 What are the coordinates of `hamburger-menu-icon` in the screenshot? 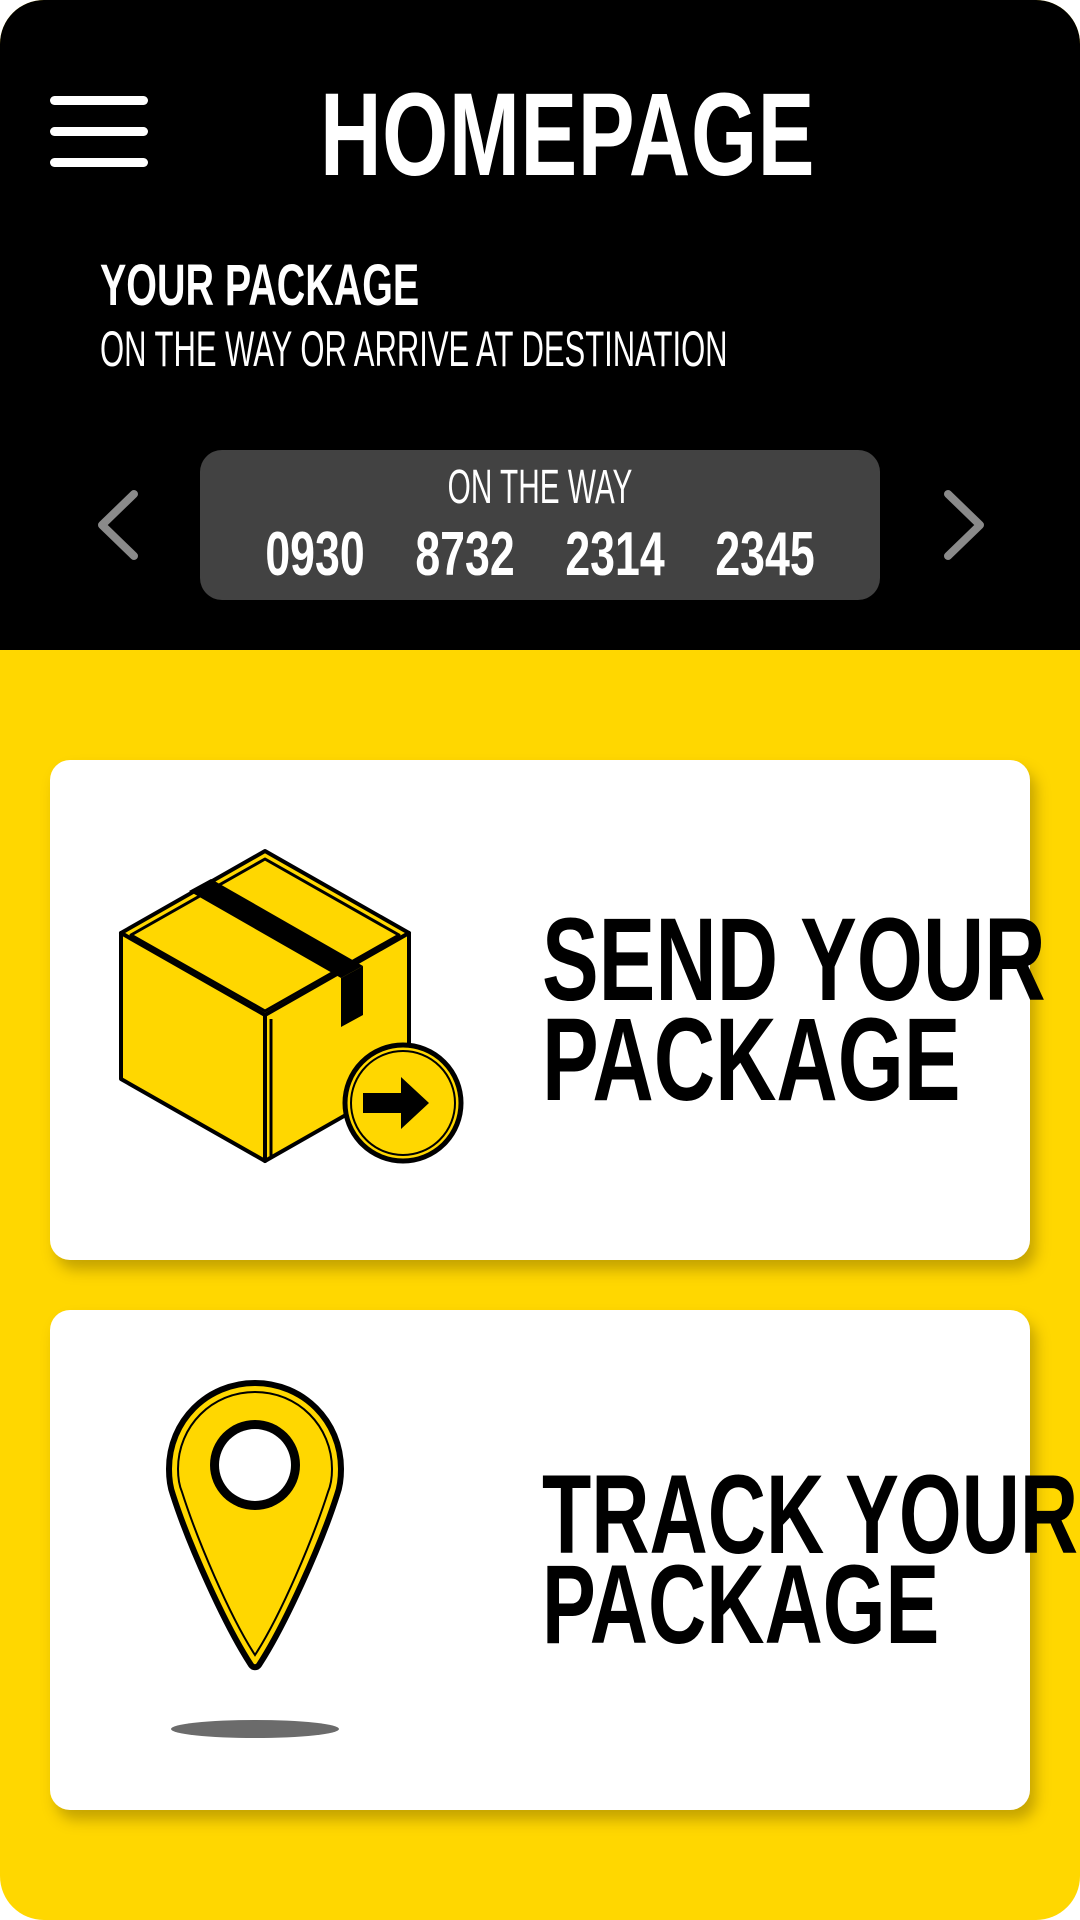 It's located at (100, 134).